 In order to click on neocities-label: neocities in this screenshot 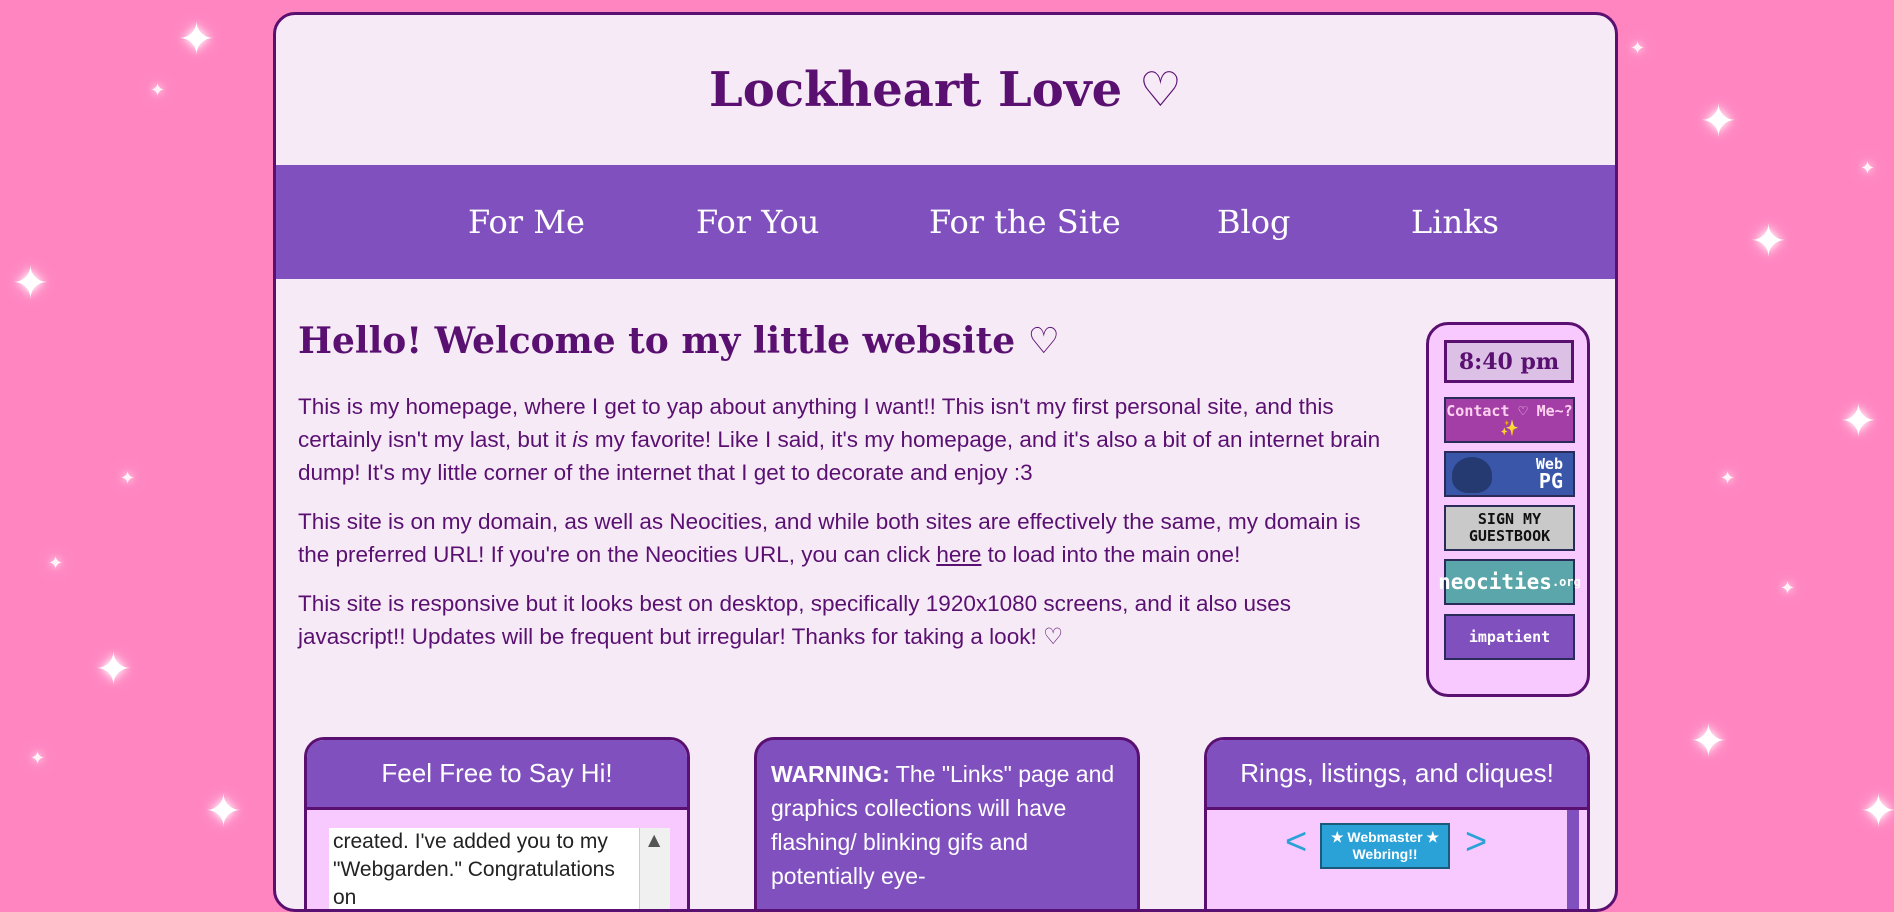, I will do `click(1495, 581)`.